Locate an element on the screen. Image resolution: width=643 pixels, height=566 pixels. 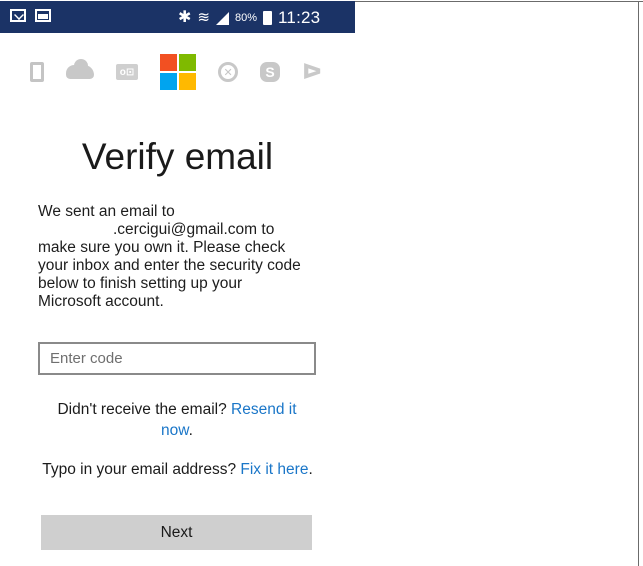
resend-prompt-text: Didn't receive the email? is located at coordinates (144, 409).